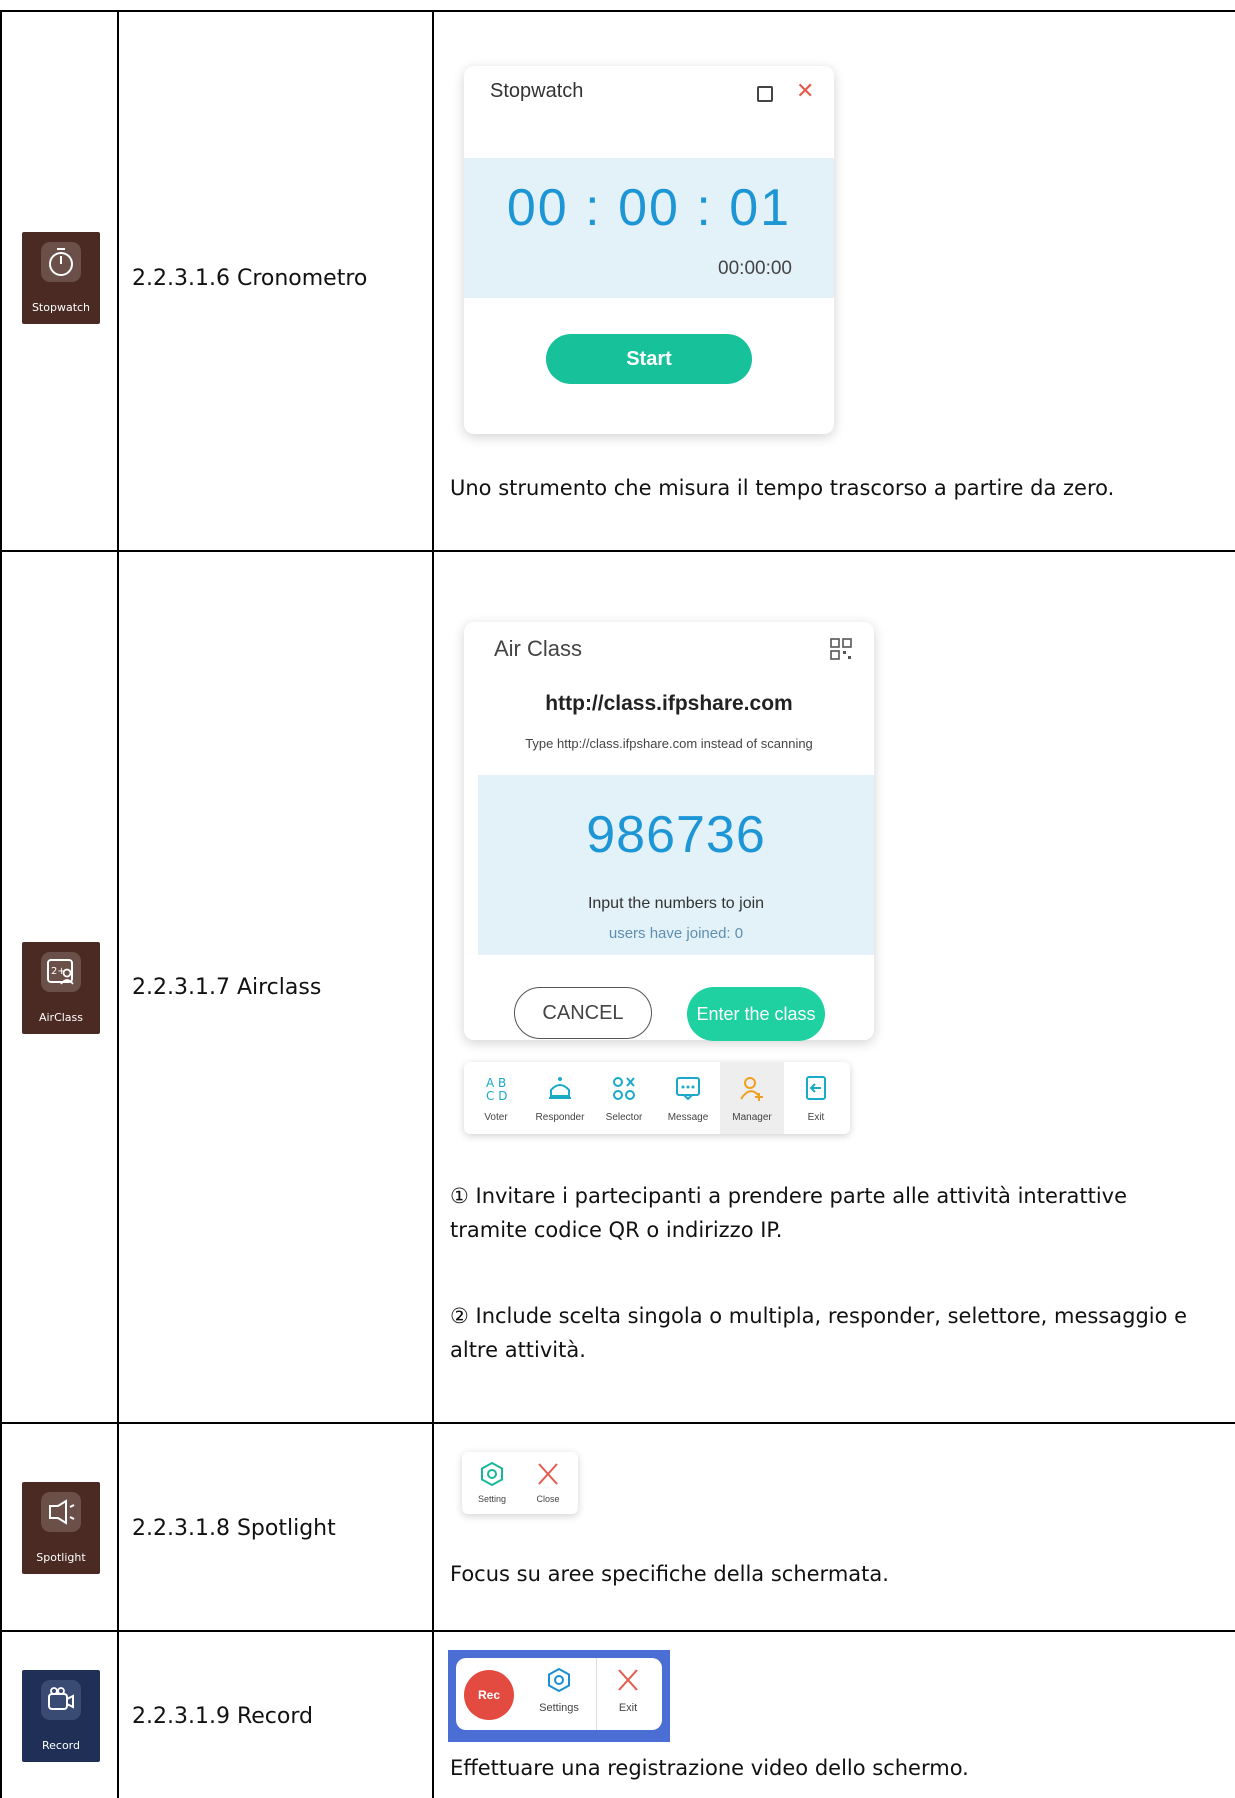 The height and width of the screenshot is (1798, 1235). I want to click on toolbar-voter: A BC D Voter, so click(496, 1098).